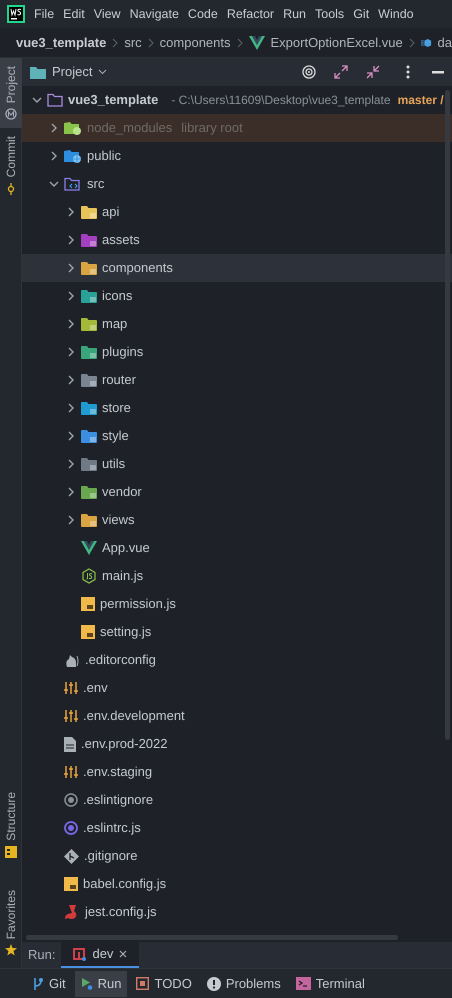 This screenshot has width=452, height=998. Describe the element at coordinates (237, 548) in the screenshot. I see `tree-row: App.vue` at that location.